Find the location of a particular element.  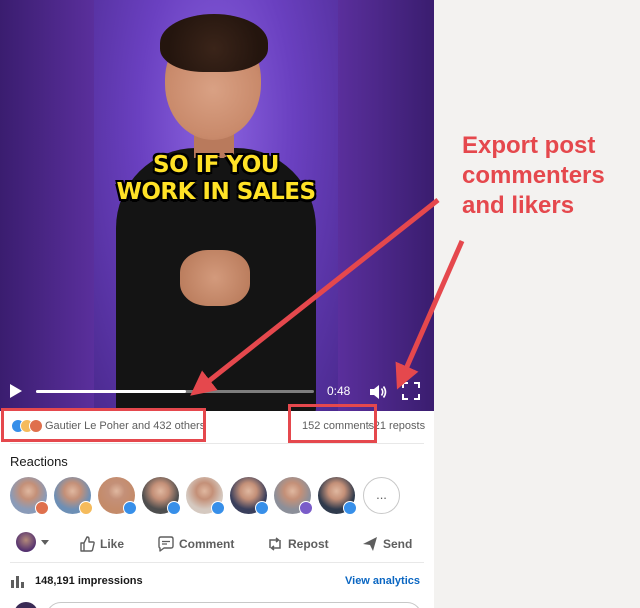

comment-composer is located at coordinates (217, 604).